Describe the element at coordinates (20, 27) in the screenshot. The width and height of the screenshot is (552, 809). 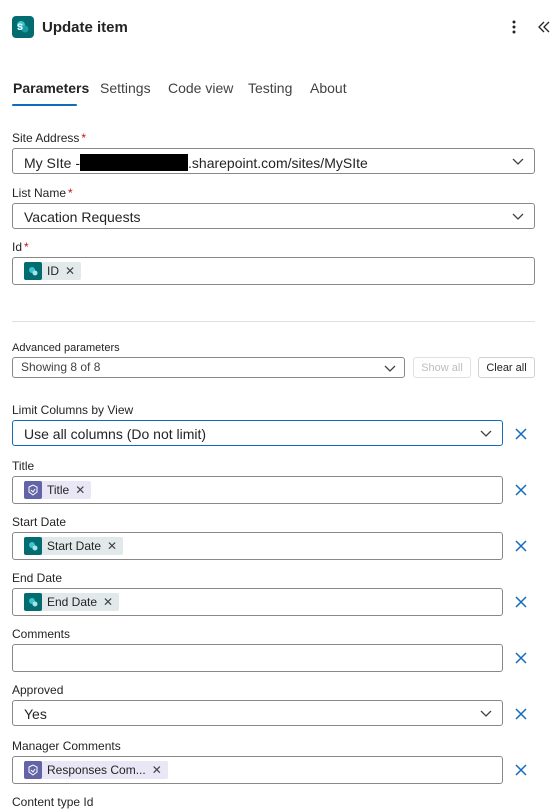
I see `svg-text: S` at that location.